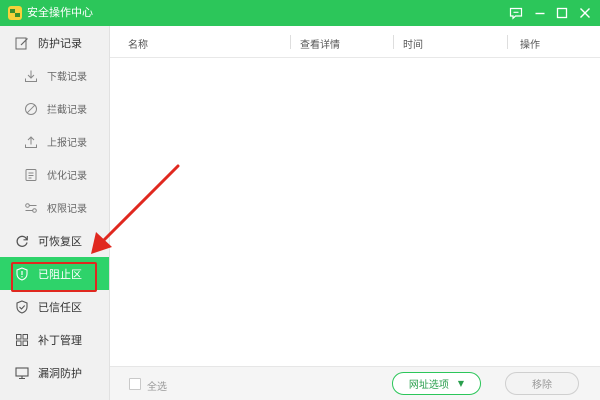 The image size is (600, 400). What do you see at coordinates (355, 383) in the screenshot?
I see `footer-bar: 全选 网址选项 ▼ 移除` at bounding box center [355, 383].